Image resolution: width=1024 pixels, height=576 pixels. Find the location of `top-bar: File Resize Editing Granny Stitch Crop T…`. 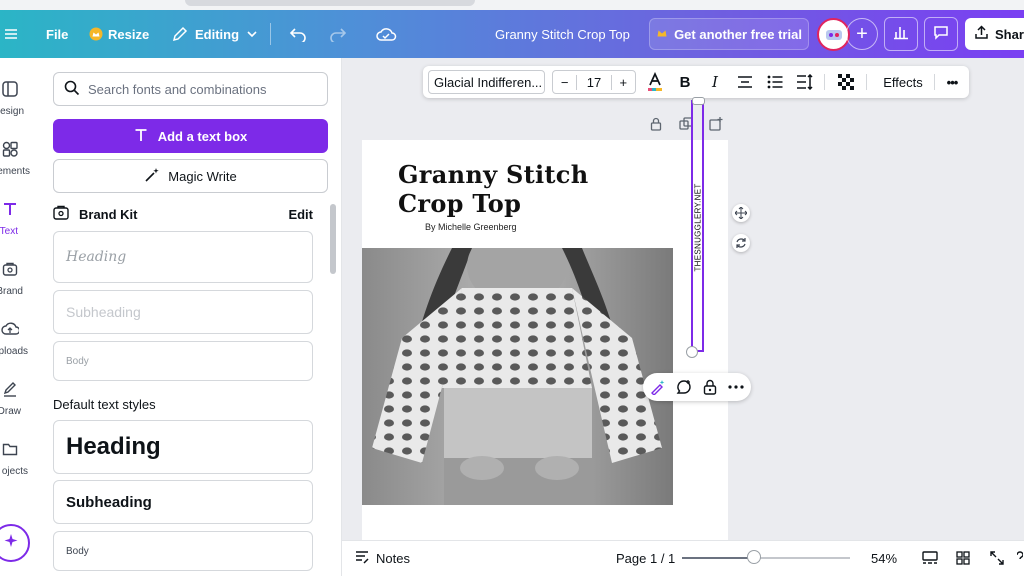

top-bar: File Resize Editing Granny Stitch Crop T… is located at coordinates (512, 34).